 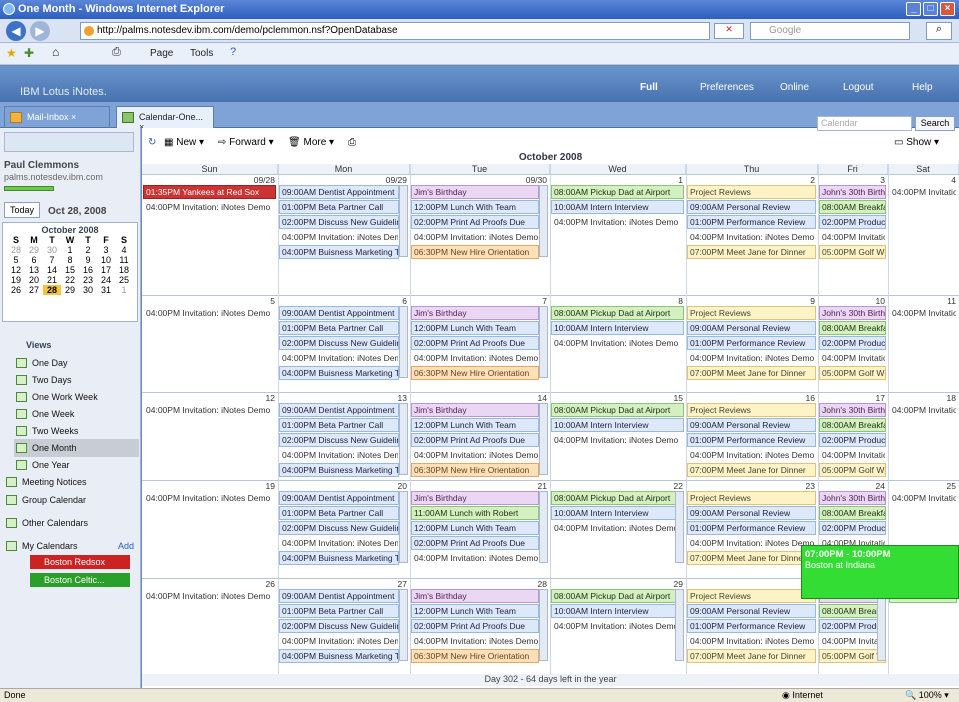 I want to click on day-number: 21, so click(x=478, y=486).